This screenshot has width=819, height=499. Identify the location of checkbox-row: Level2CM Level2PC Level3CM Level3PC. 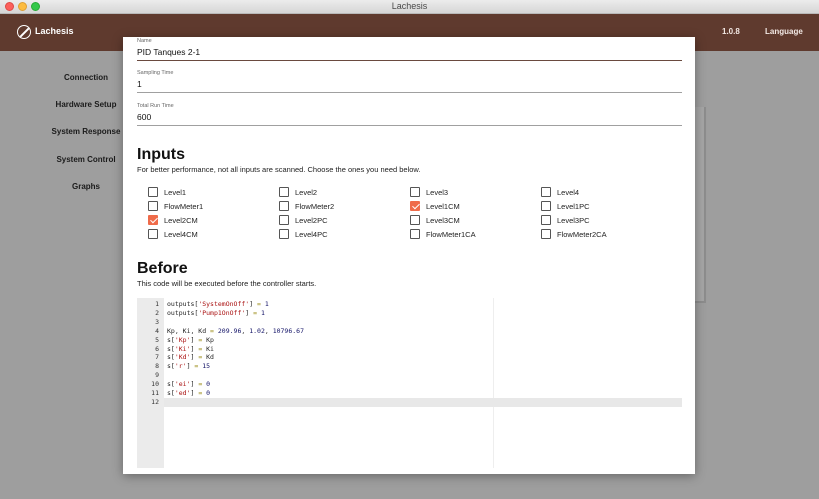
(409, 221).